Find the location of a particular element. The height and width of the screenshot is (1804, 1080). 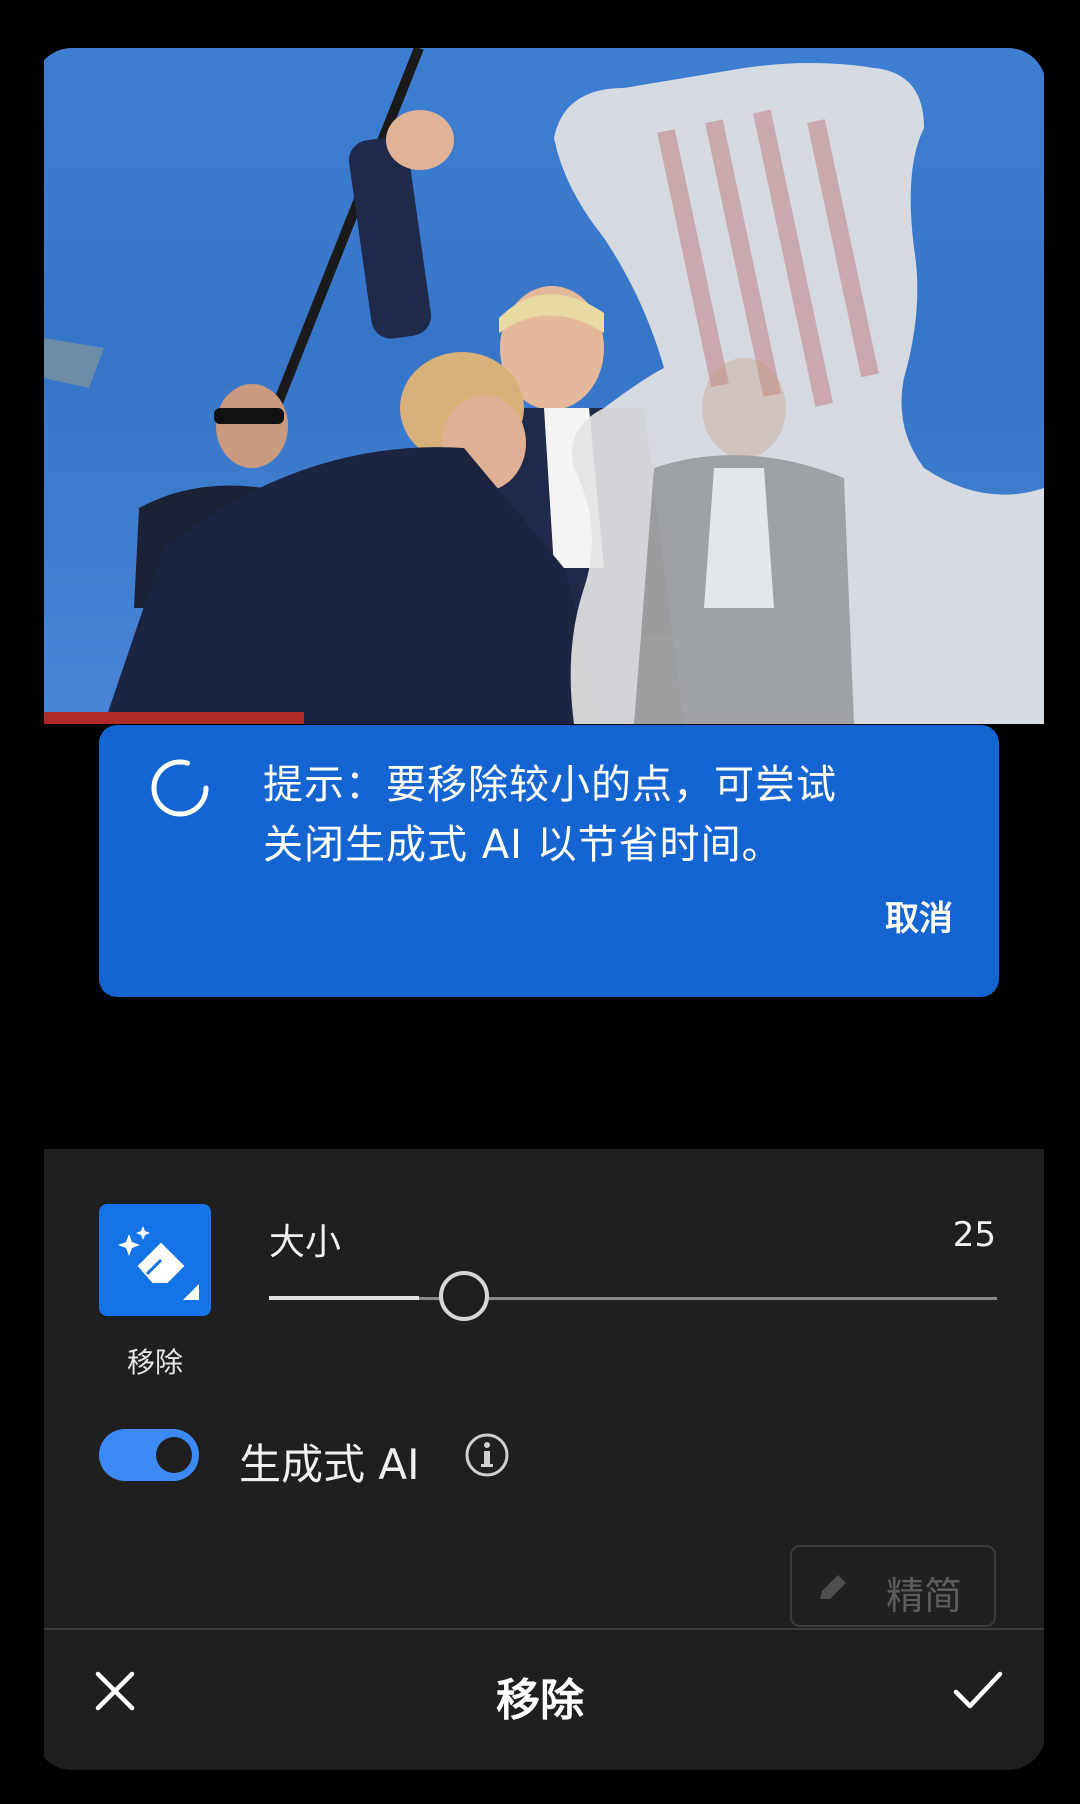

remove-tool-label: 移除 is located at coordinates (154, 1362).